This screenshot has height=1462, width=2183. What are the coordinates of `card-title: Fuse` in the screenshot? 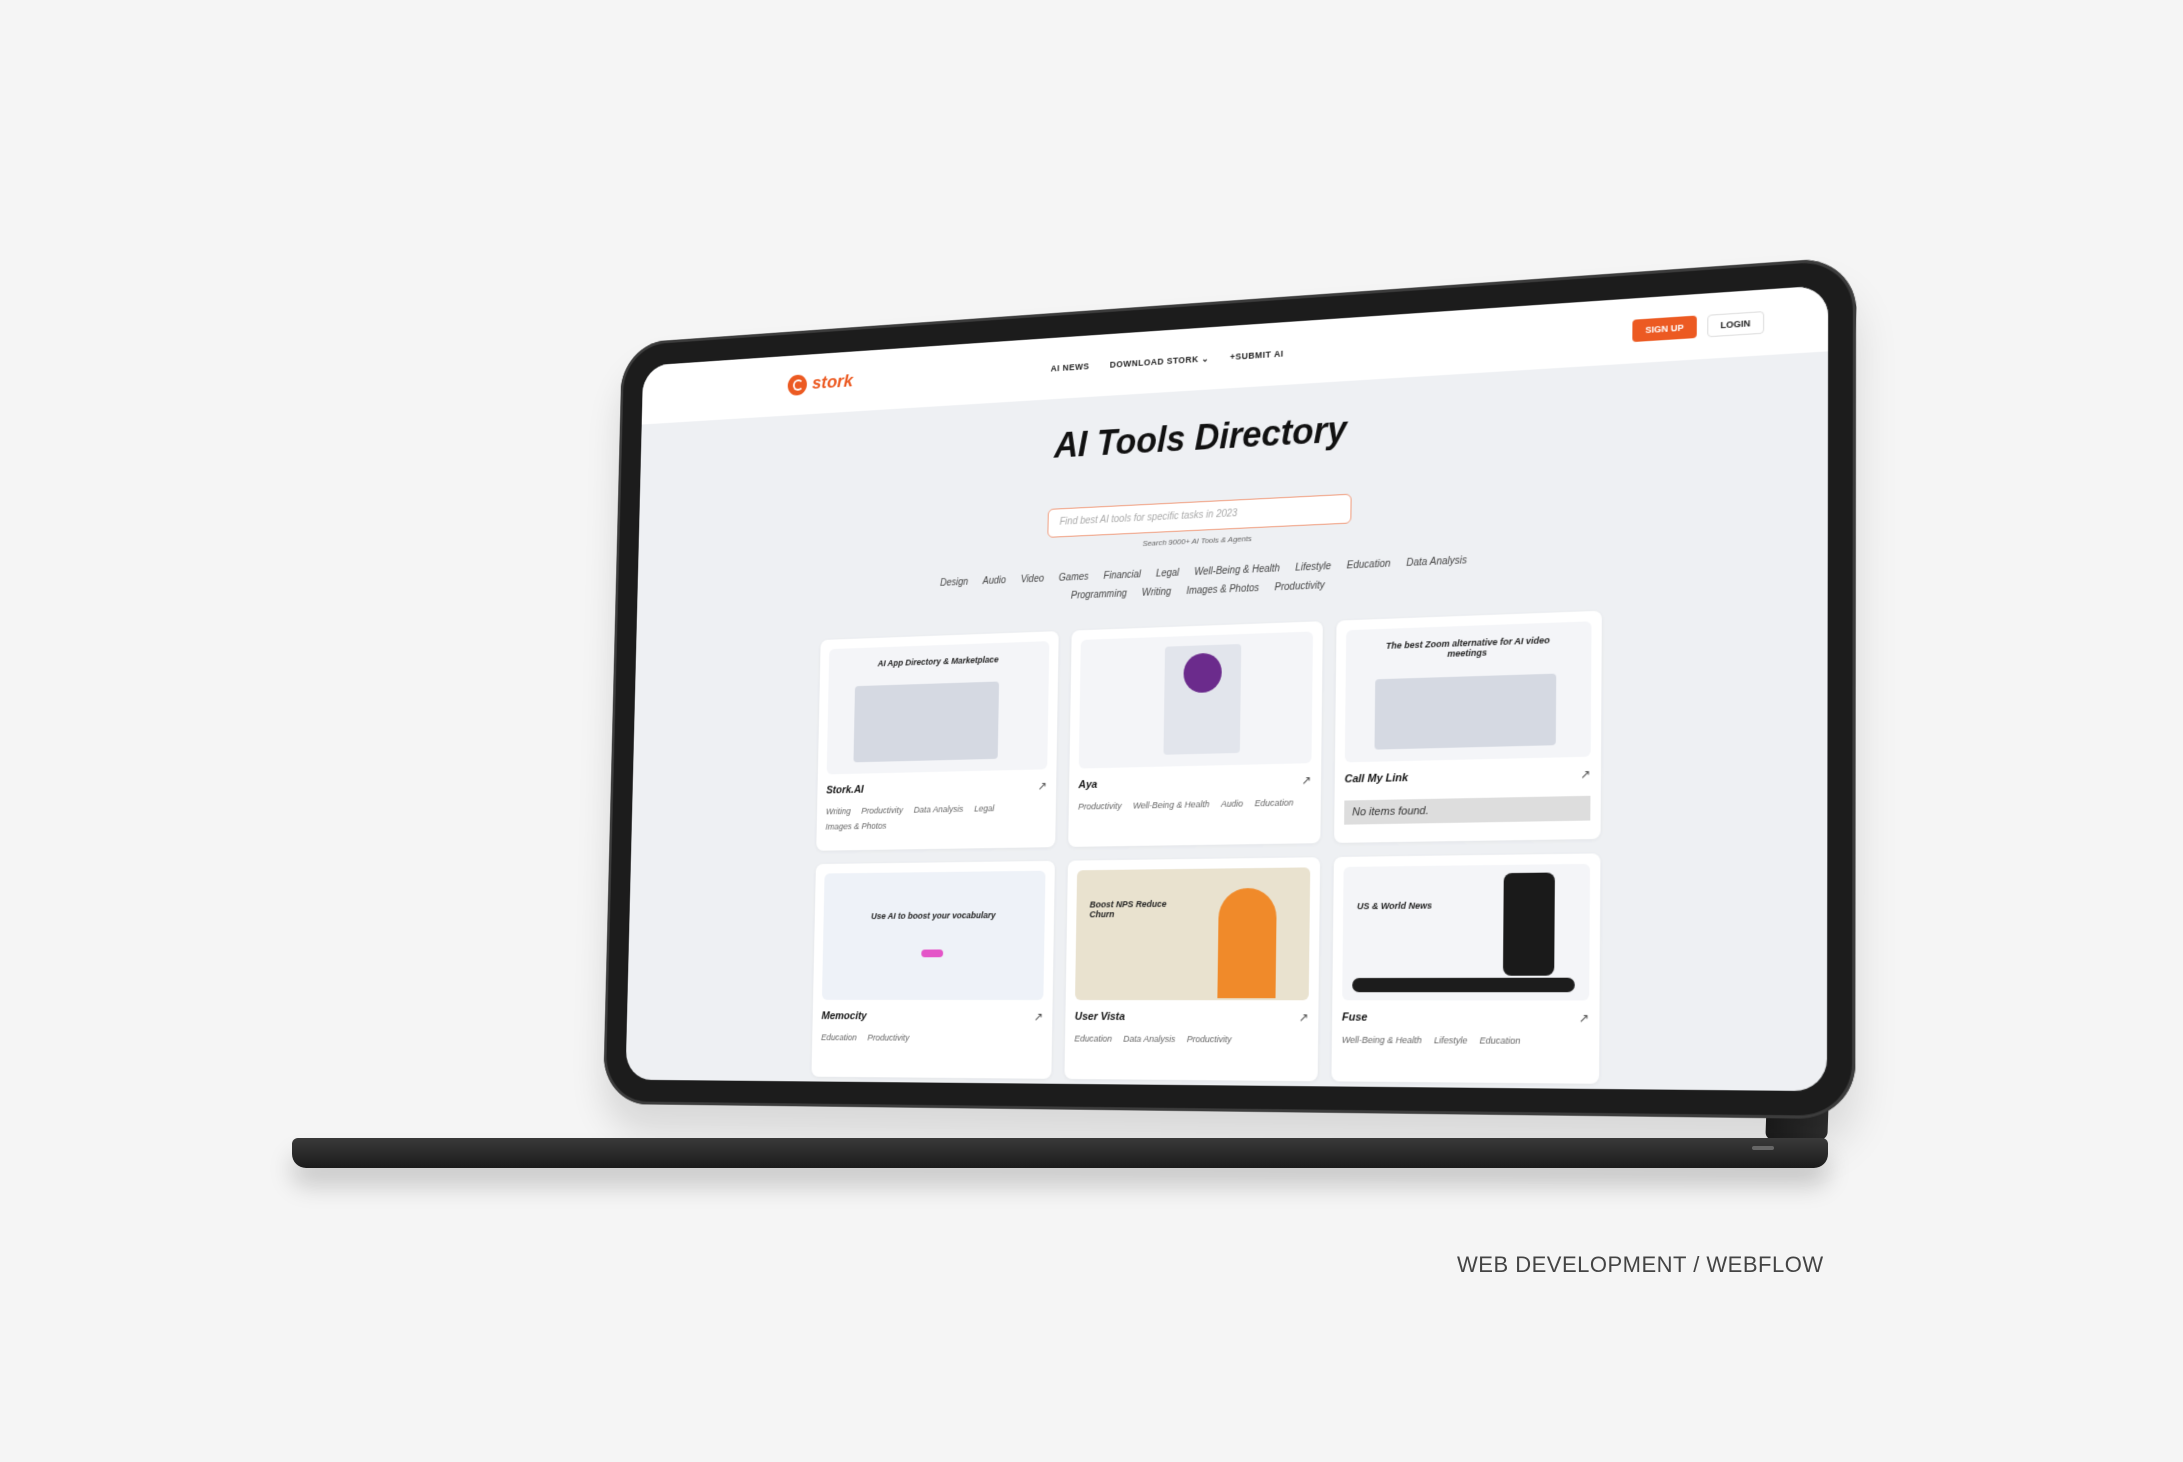 It's located at (1354, 1017).